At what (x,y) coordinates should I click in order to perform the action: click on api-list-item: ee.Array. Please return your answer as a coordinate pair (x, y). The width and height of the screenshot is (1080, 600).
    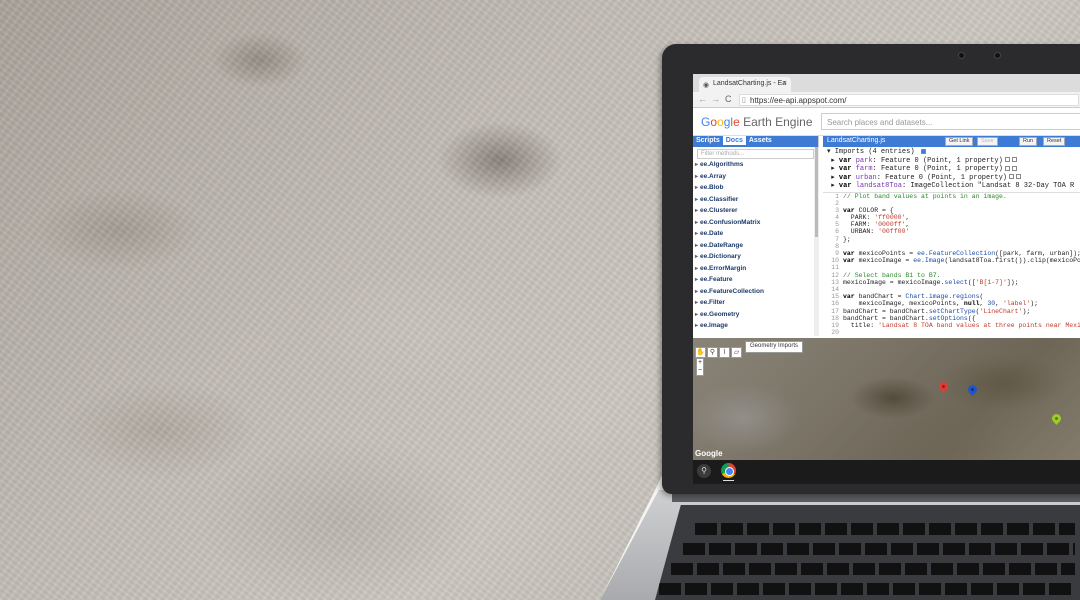
    Looking at the image, I should click on (755, 179).